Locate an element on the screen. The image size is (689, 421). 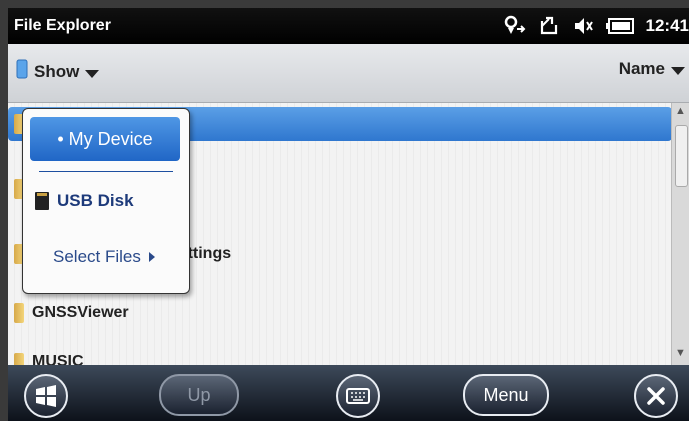
storage-card-icon is located at coordinates (22, 71).